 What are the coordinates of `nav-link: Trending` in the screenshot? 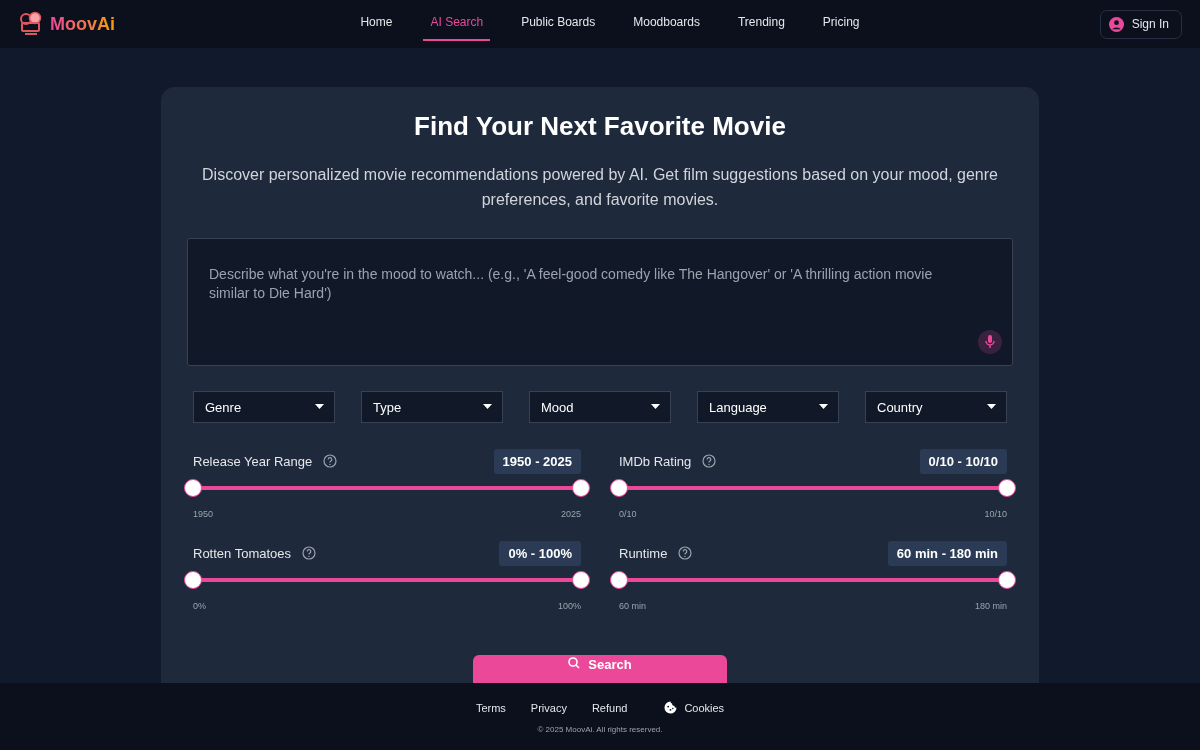 It's located at (761, 24).